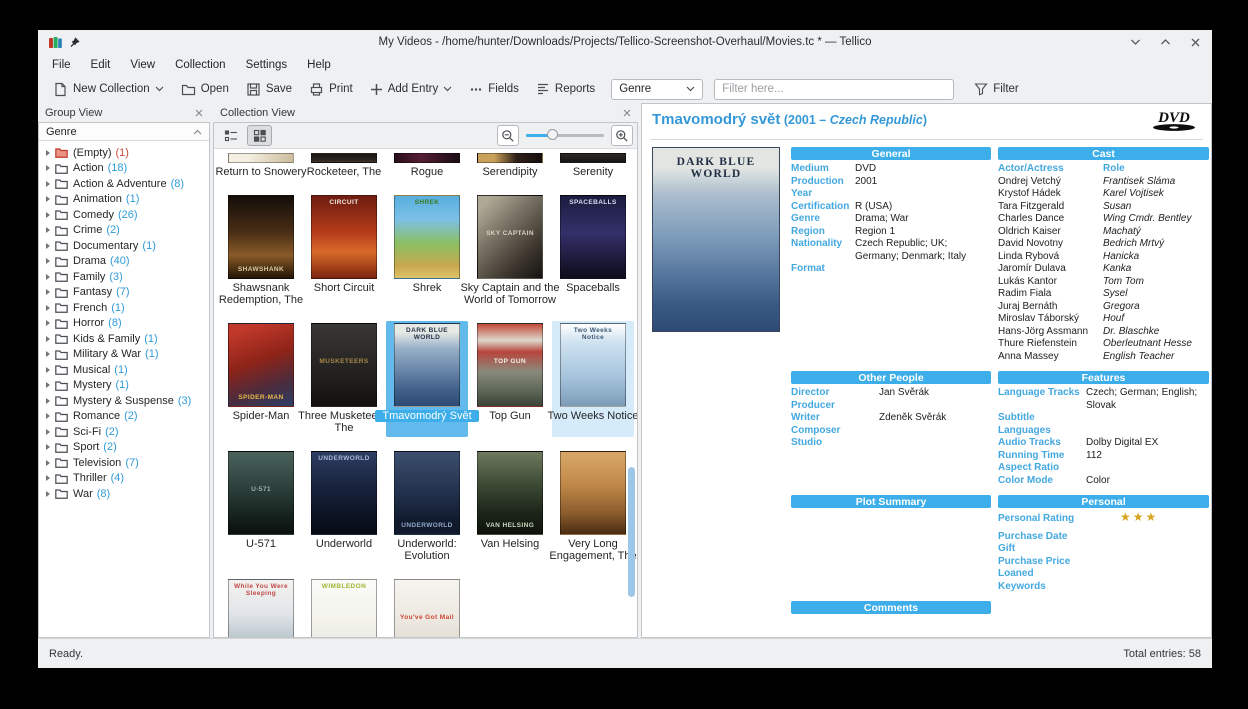  Describe the element at coordinates (1165, 42) in the screenshot. I see `maximize-button` at that location.